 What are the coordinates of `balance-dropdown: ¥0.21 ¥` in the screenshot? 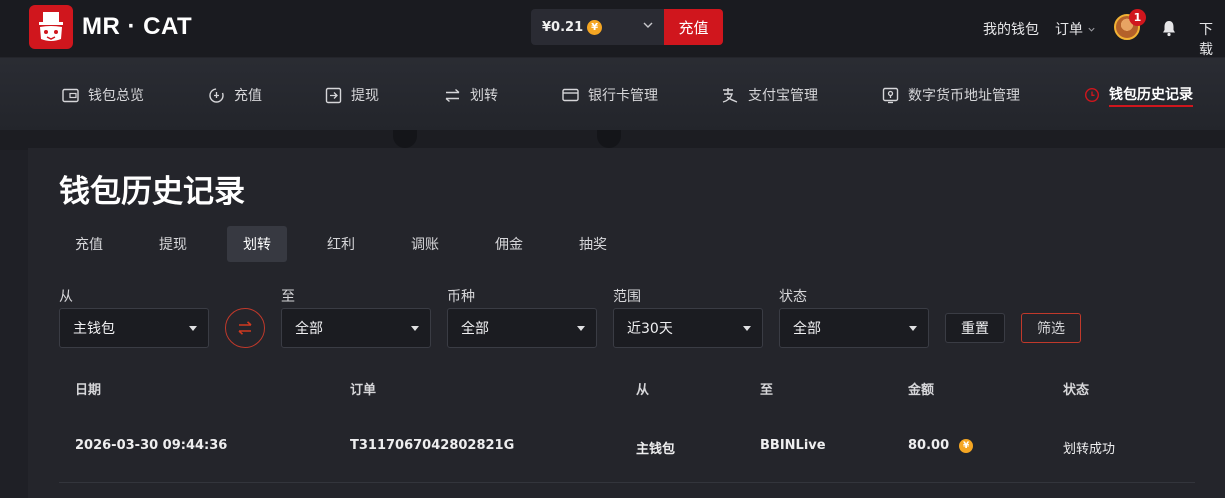 It's located at (597, 27).